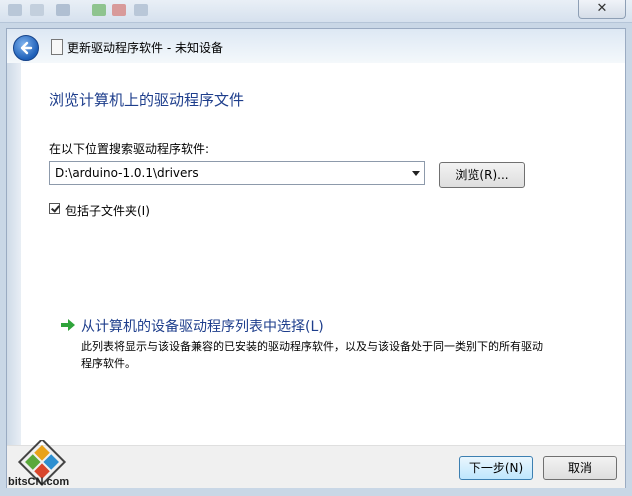 The height and width of the screenshot is (496, 632). I want to click on next-button: 下一步(N), so click(496, 468).